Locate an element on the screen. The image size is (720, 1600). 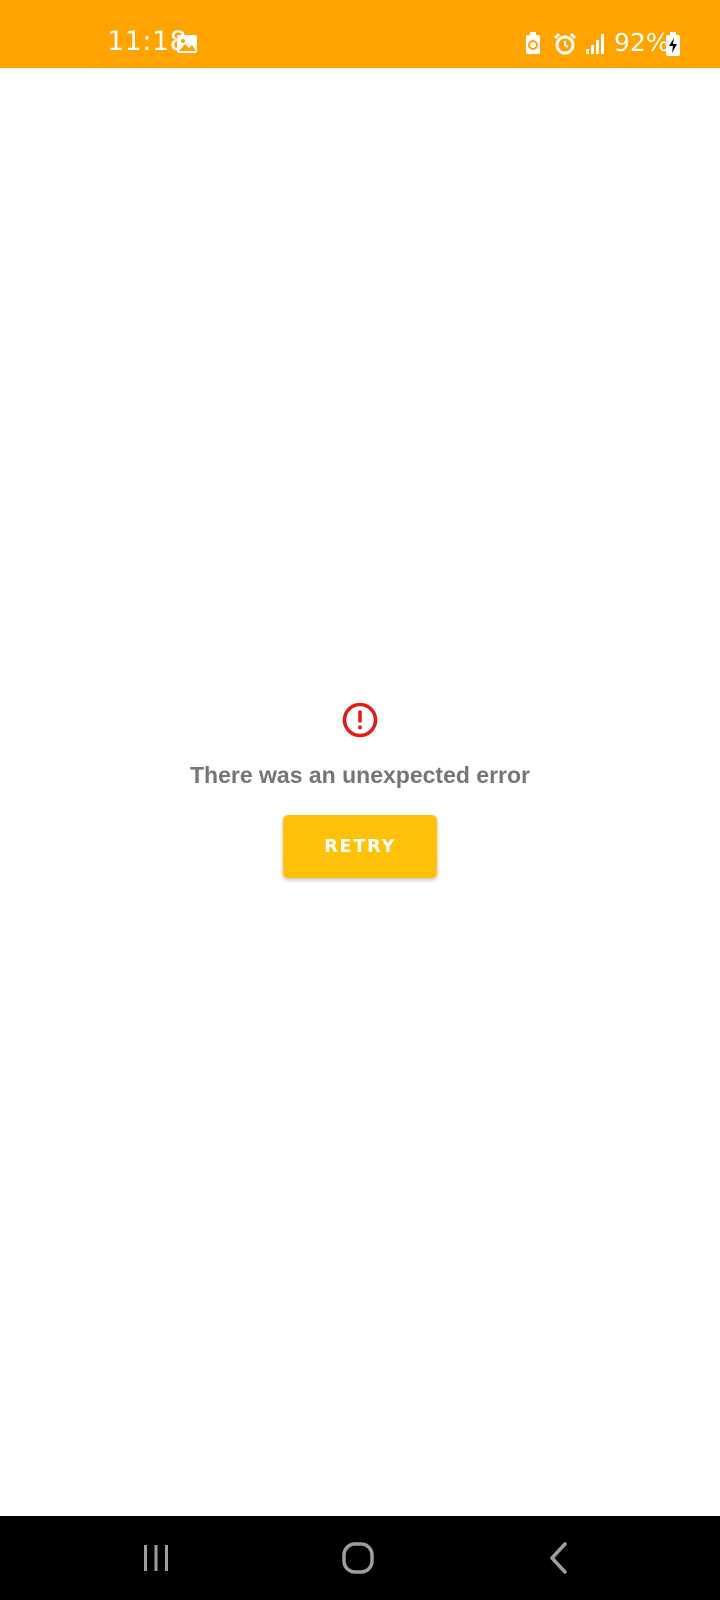
recents-button is located at coordinates (156, 1558).